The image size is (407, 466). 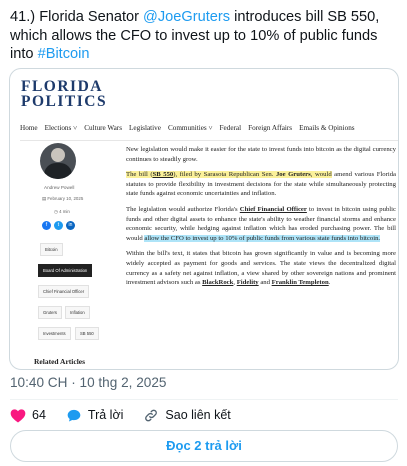 I want to click on share-icons: f t in, so click(x=60, y=225).